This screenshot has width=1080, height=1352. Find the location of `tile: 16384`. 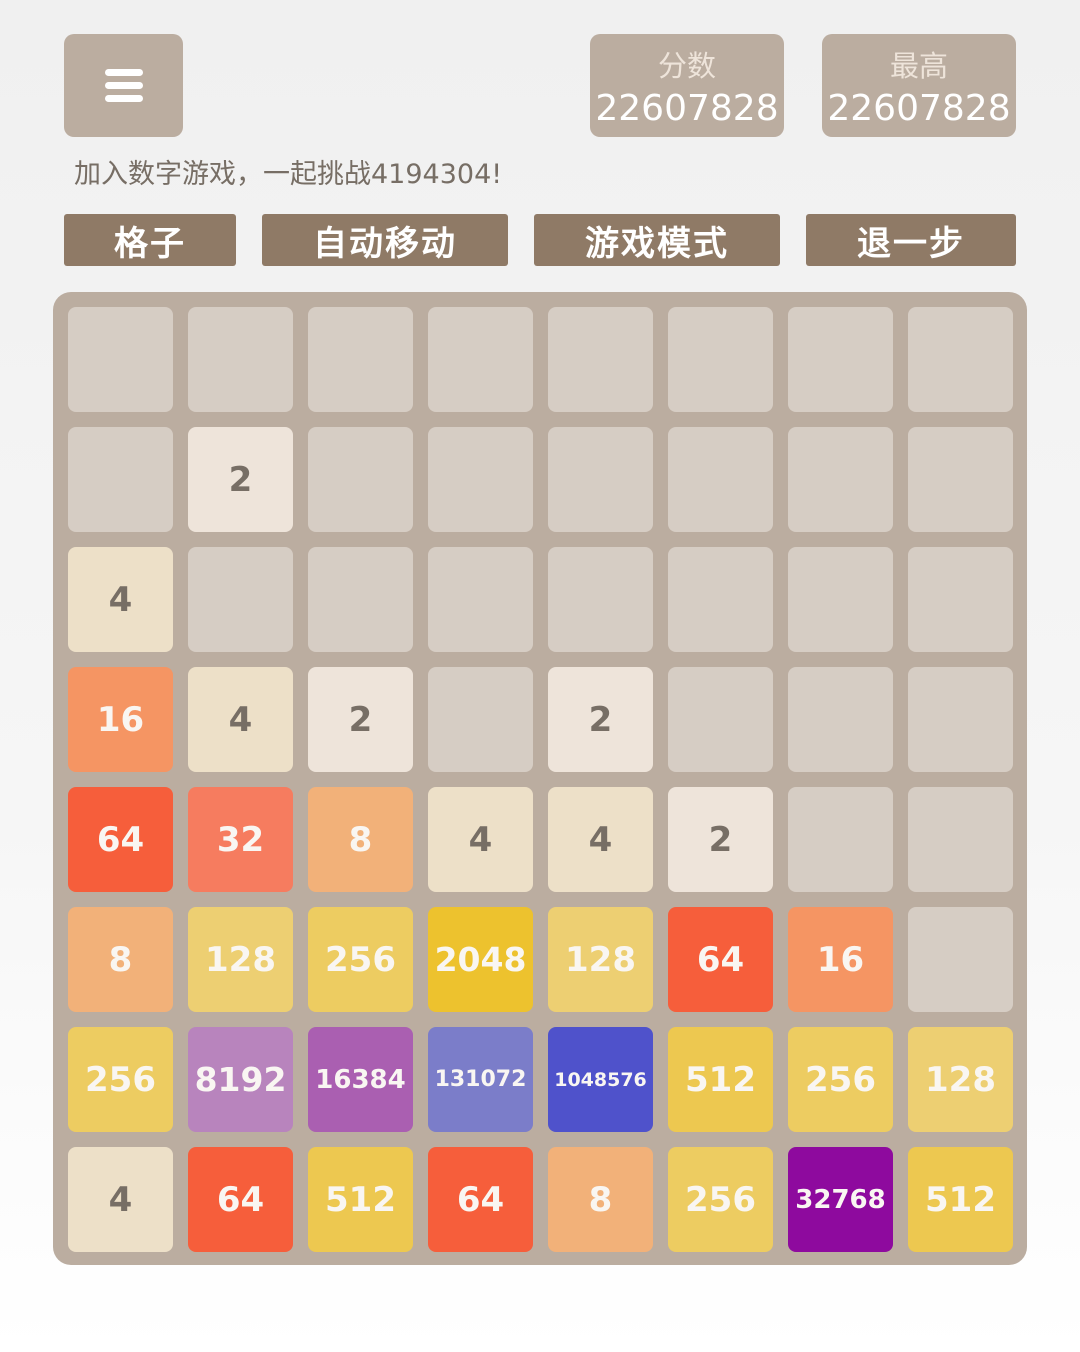

tile: 16384 is located at coordinates (360, 1079).